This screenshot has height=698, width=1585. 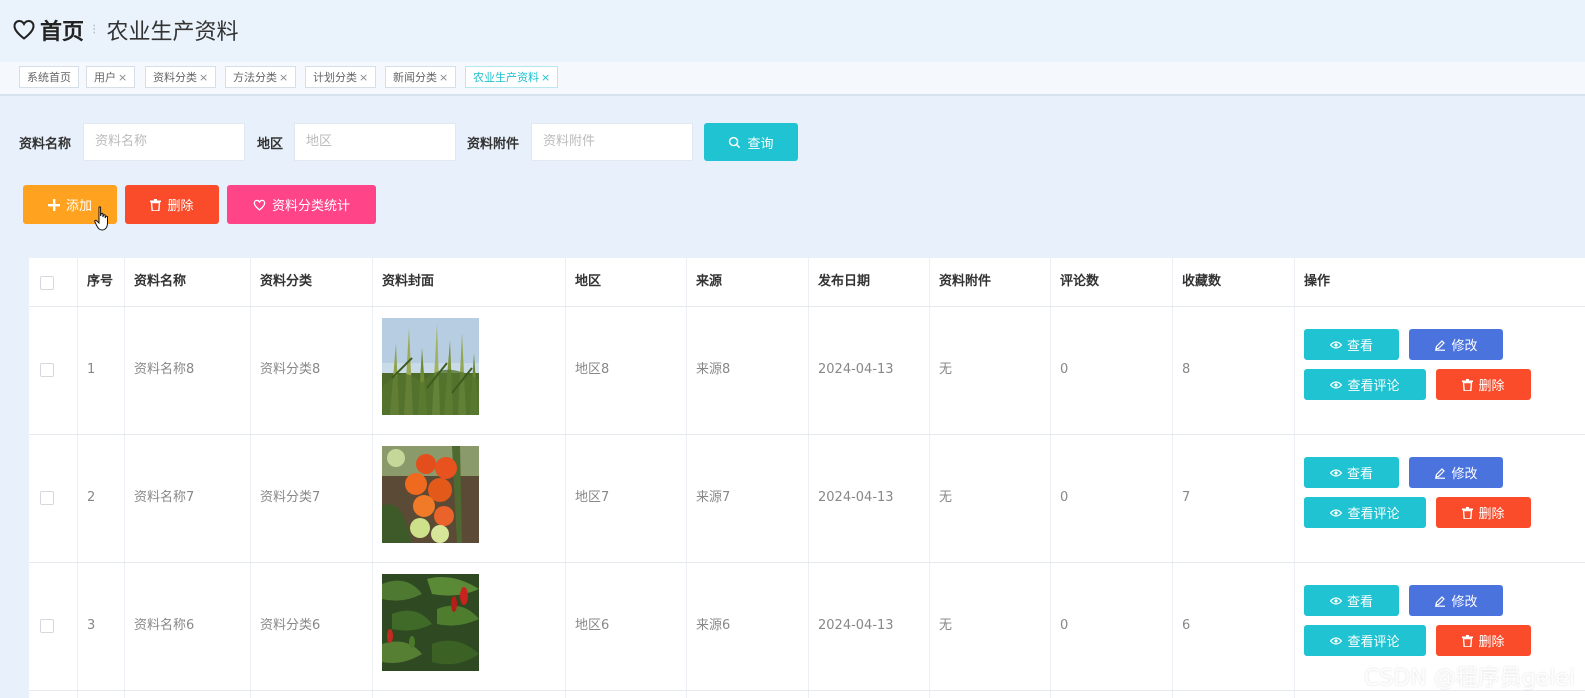 I want to click on cover-image-pepper, so click(x=430, y=622).